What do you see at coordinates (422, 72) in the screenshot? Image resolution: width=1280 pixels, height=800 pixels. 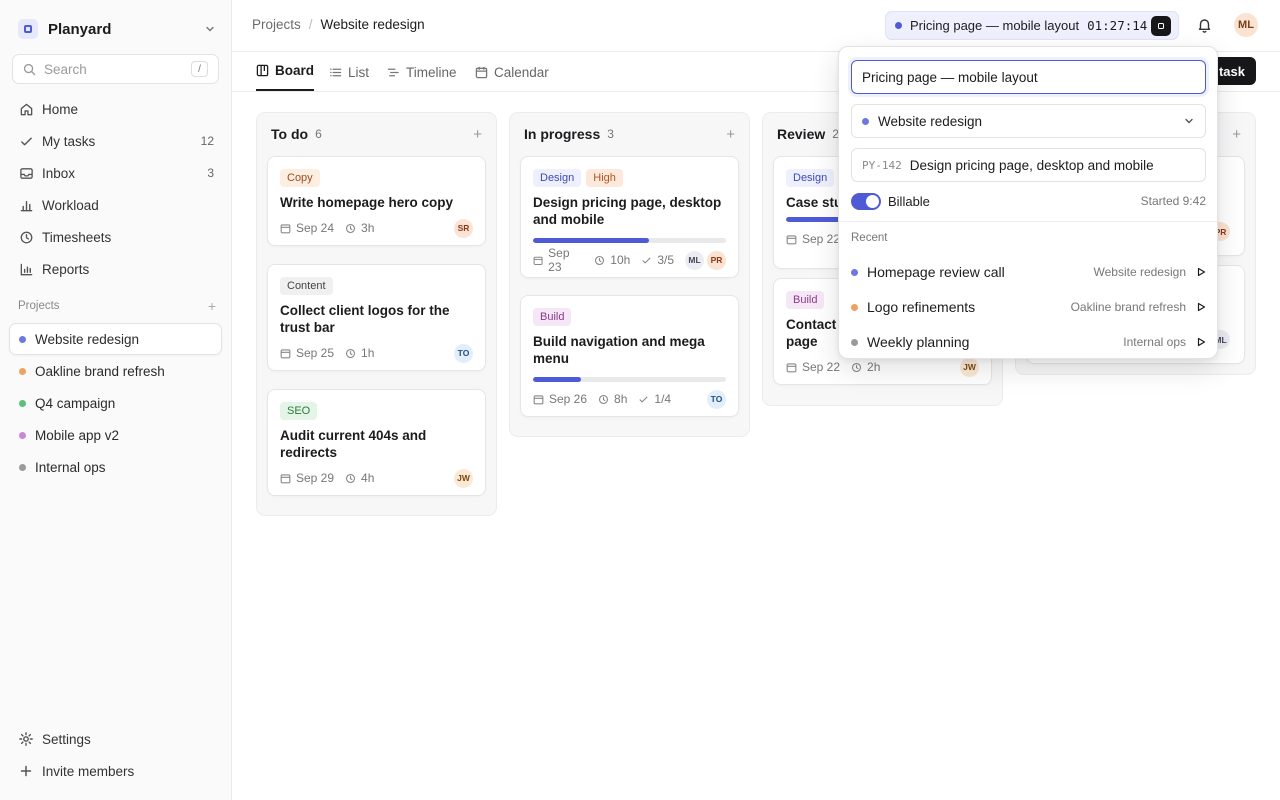 I see `tab-timeline: Timeline` at bounding box center [422, 72].